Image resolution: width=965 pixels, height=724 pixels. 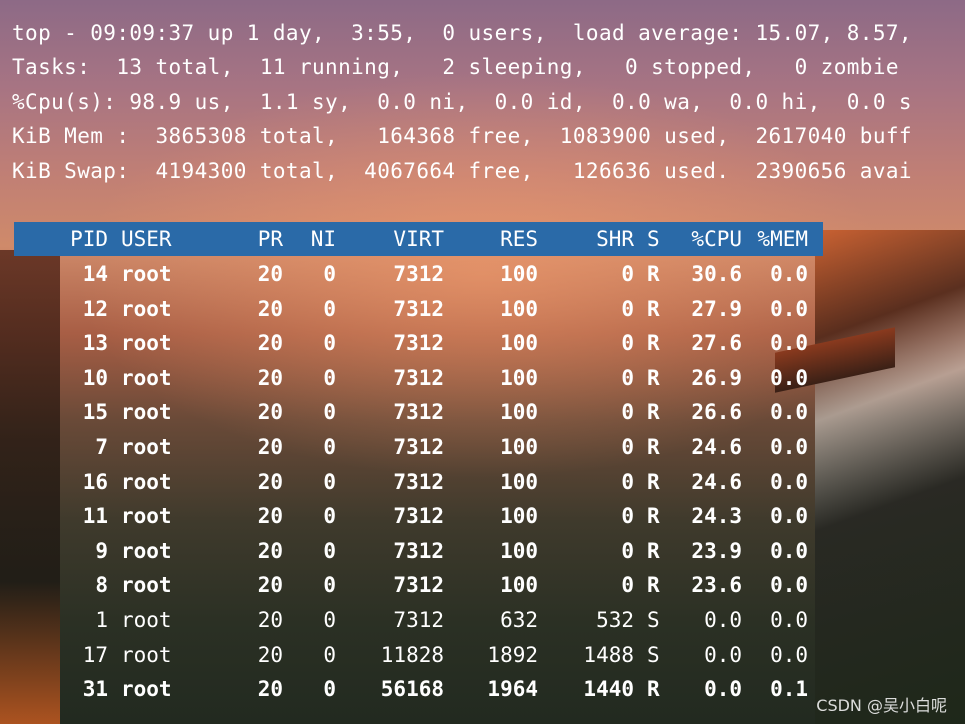 I want to click on process-row: 7 root 20 0 7312 100 0 R 24.6 0.0, so click(x=482, y=447).